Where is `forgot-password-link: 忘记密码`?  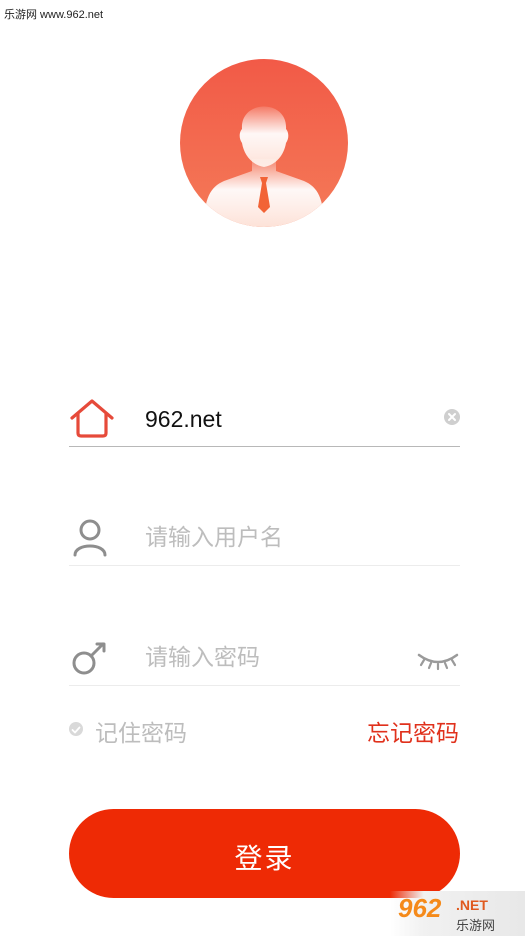 forgot-password-link: 忘记密码 is located at coordinates (413, 731).